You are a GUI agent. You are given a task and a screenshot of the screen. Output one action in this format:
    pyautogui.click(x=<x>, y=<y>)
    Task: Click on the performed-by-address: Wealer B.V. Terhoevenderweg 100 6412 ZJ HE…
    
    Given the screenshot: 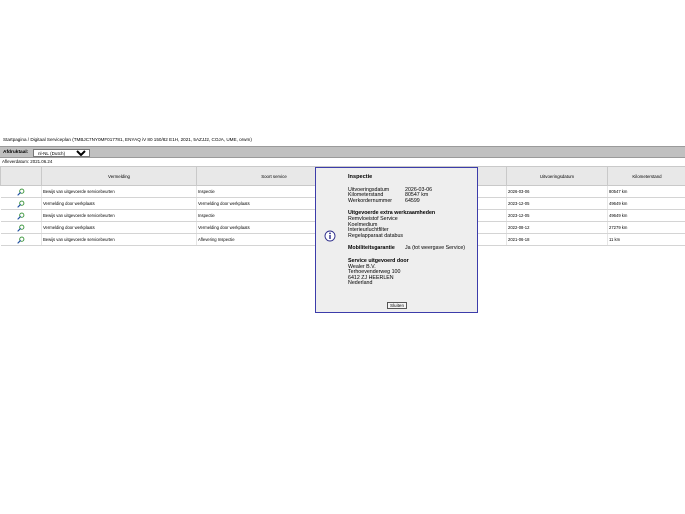 What is the action you would take?
    pyautogui.click(x=411, y=275)
    